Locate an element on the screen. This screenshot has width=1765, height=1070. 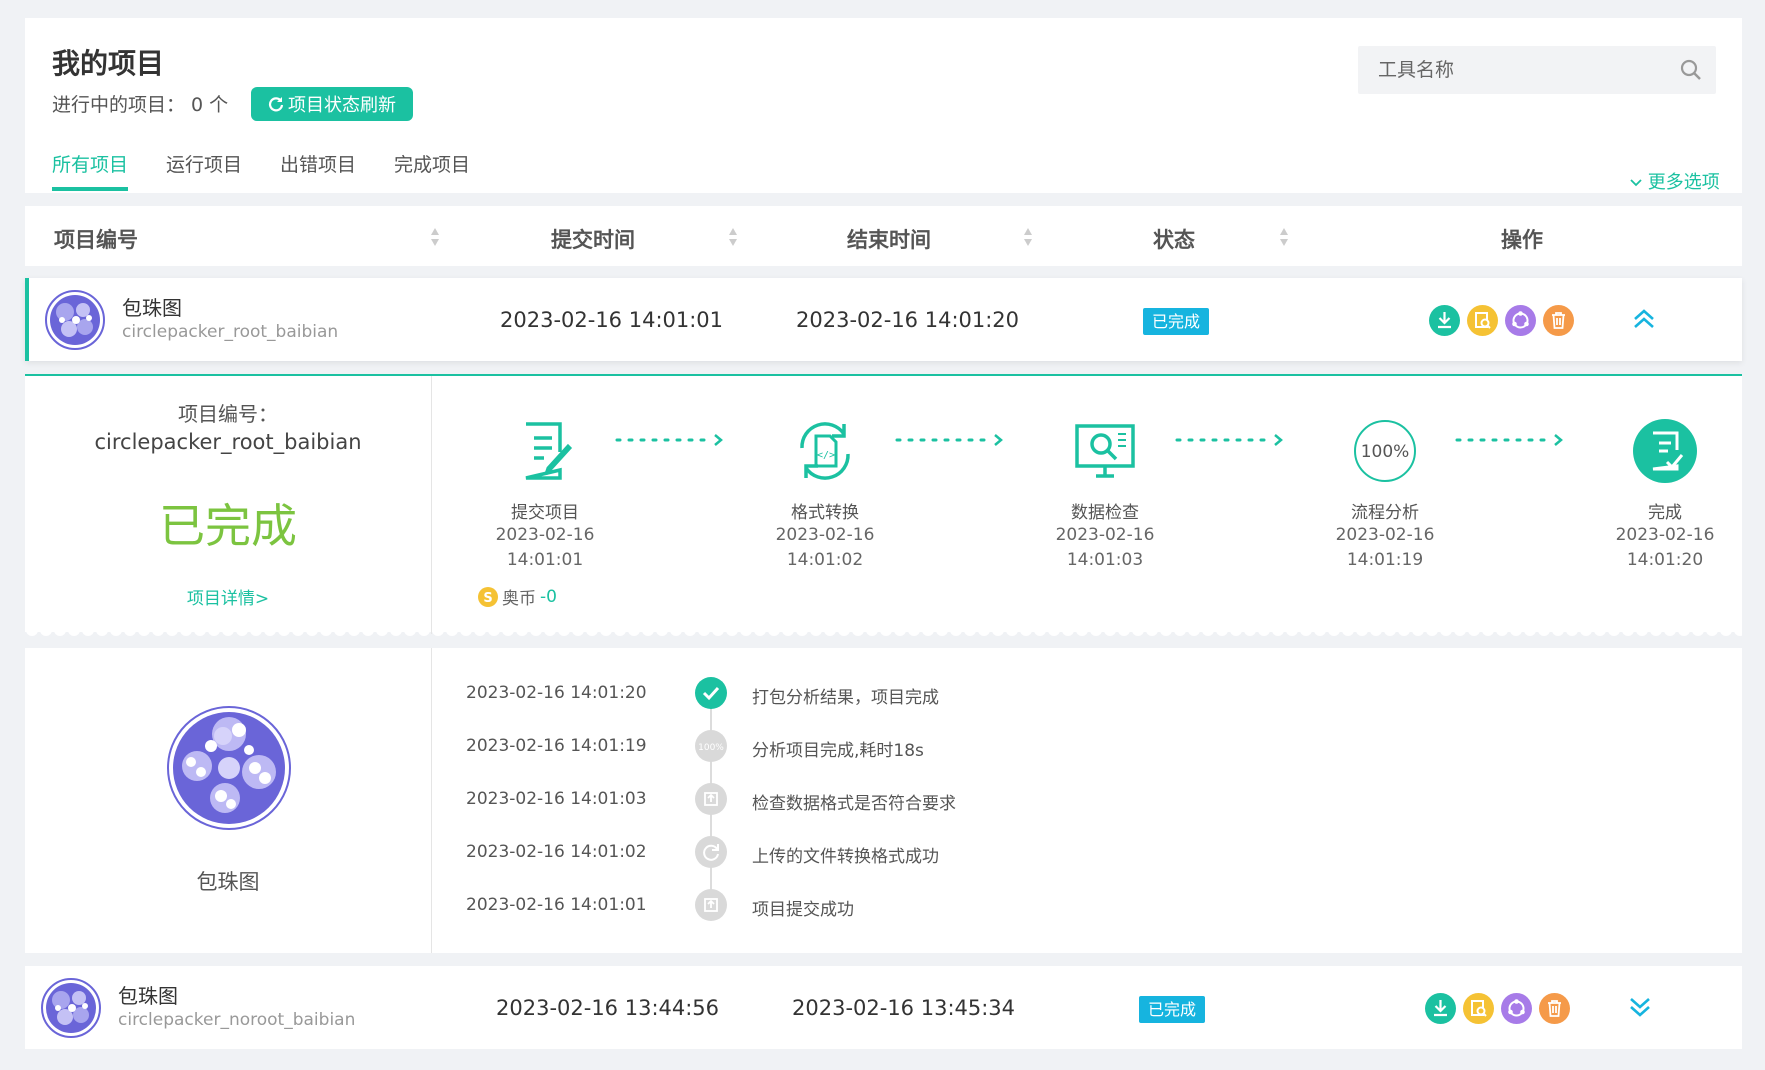
column-header-actions: 操作 is located at coordinates (1522, 240).